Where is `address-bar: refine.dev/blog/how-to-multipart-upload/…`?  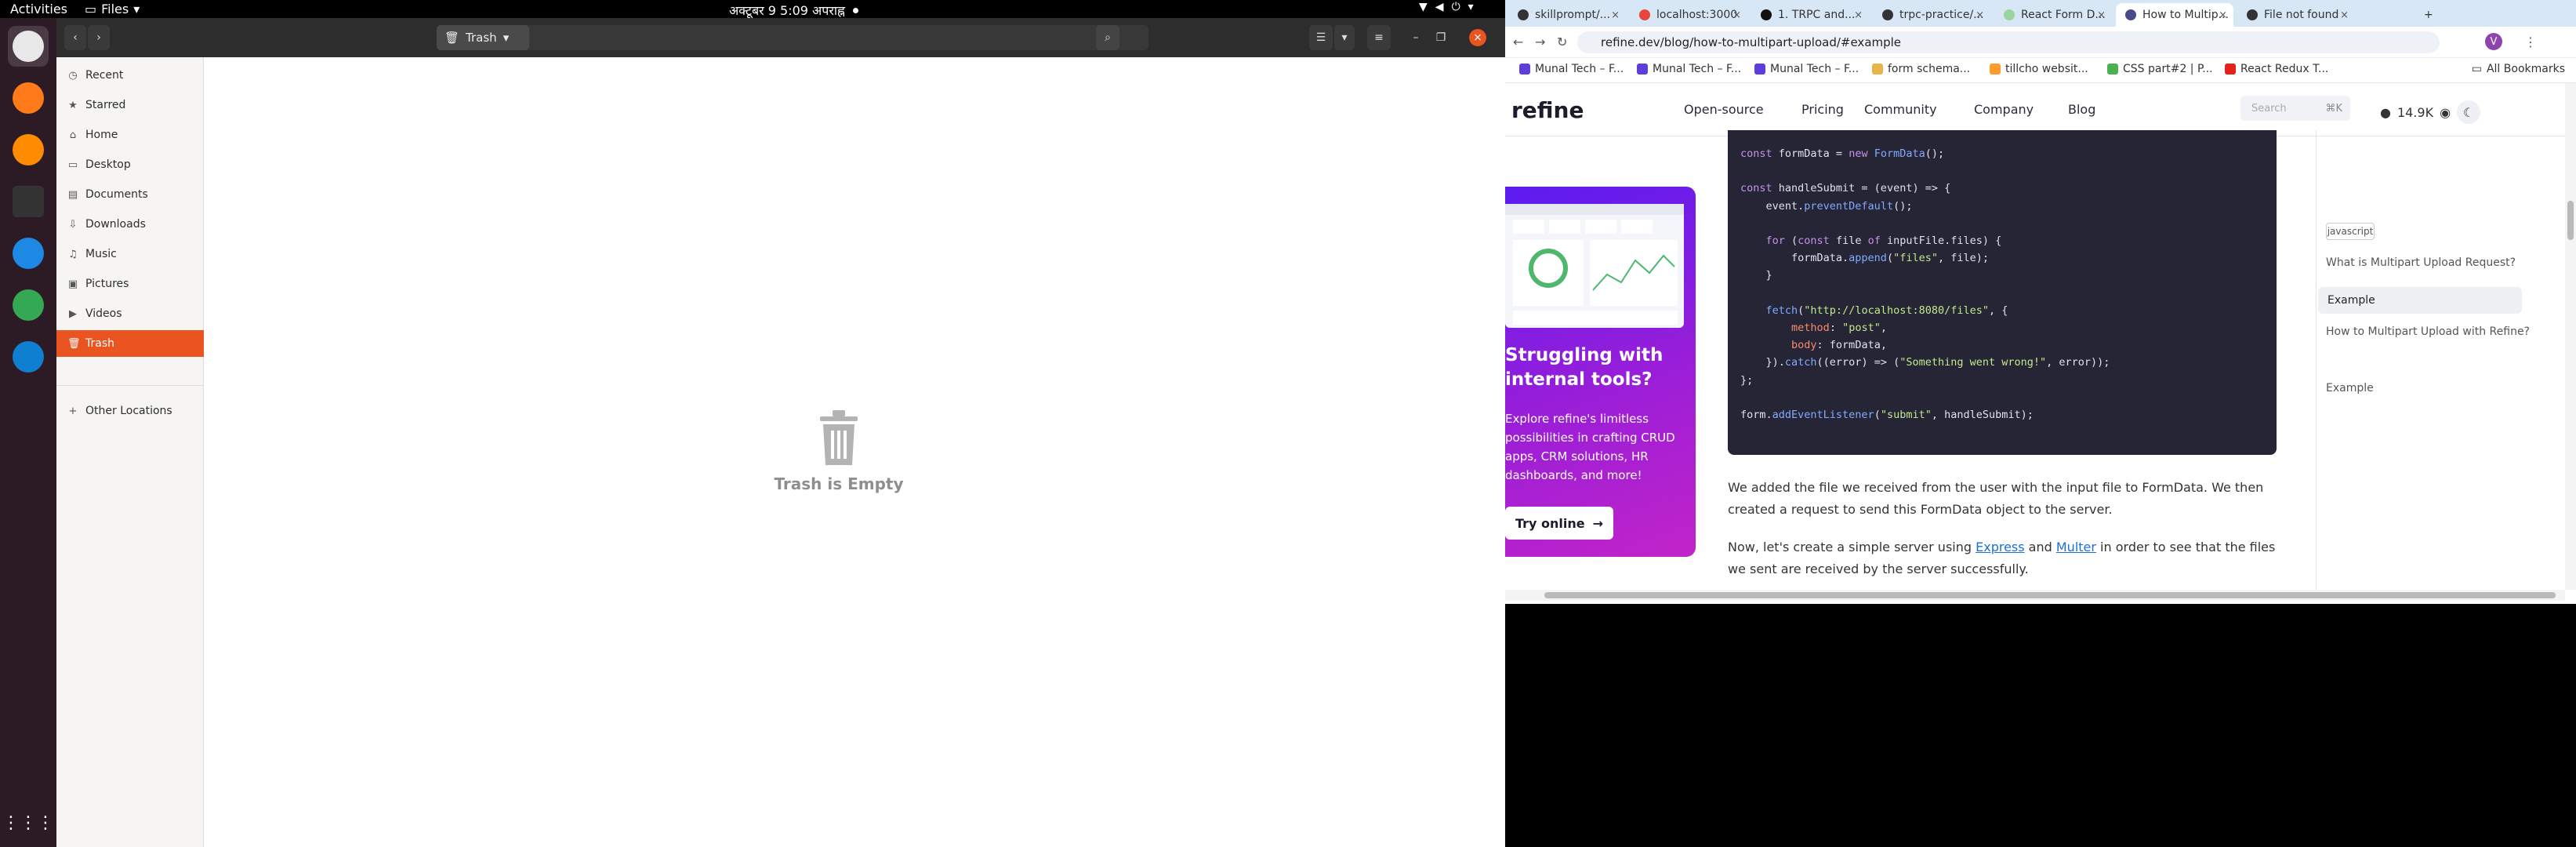 address-bar: refine.dev/blog/how-to-multipart-upload/… is located at coordinates (2009, 42).